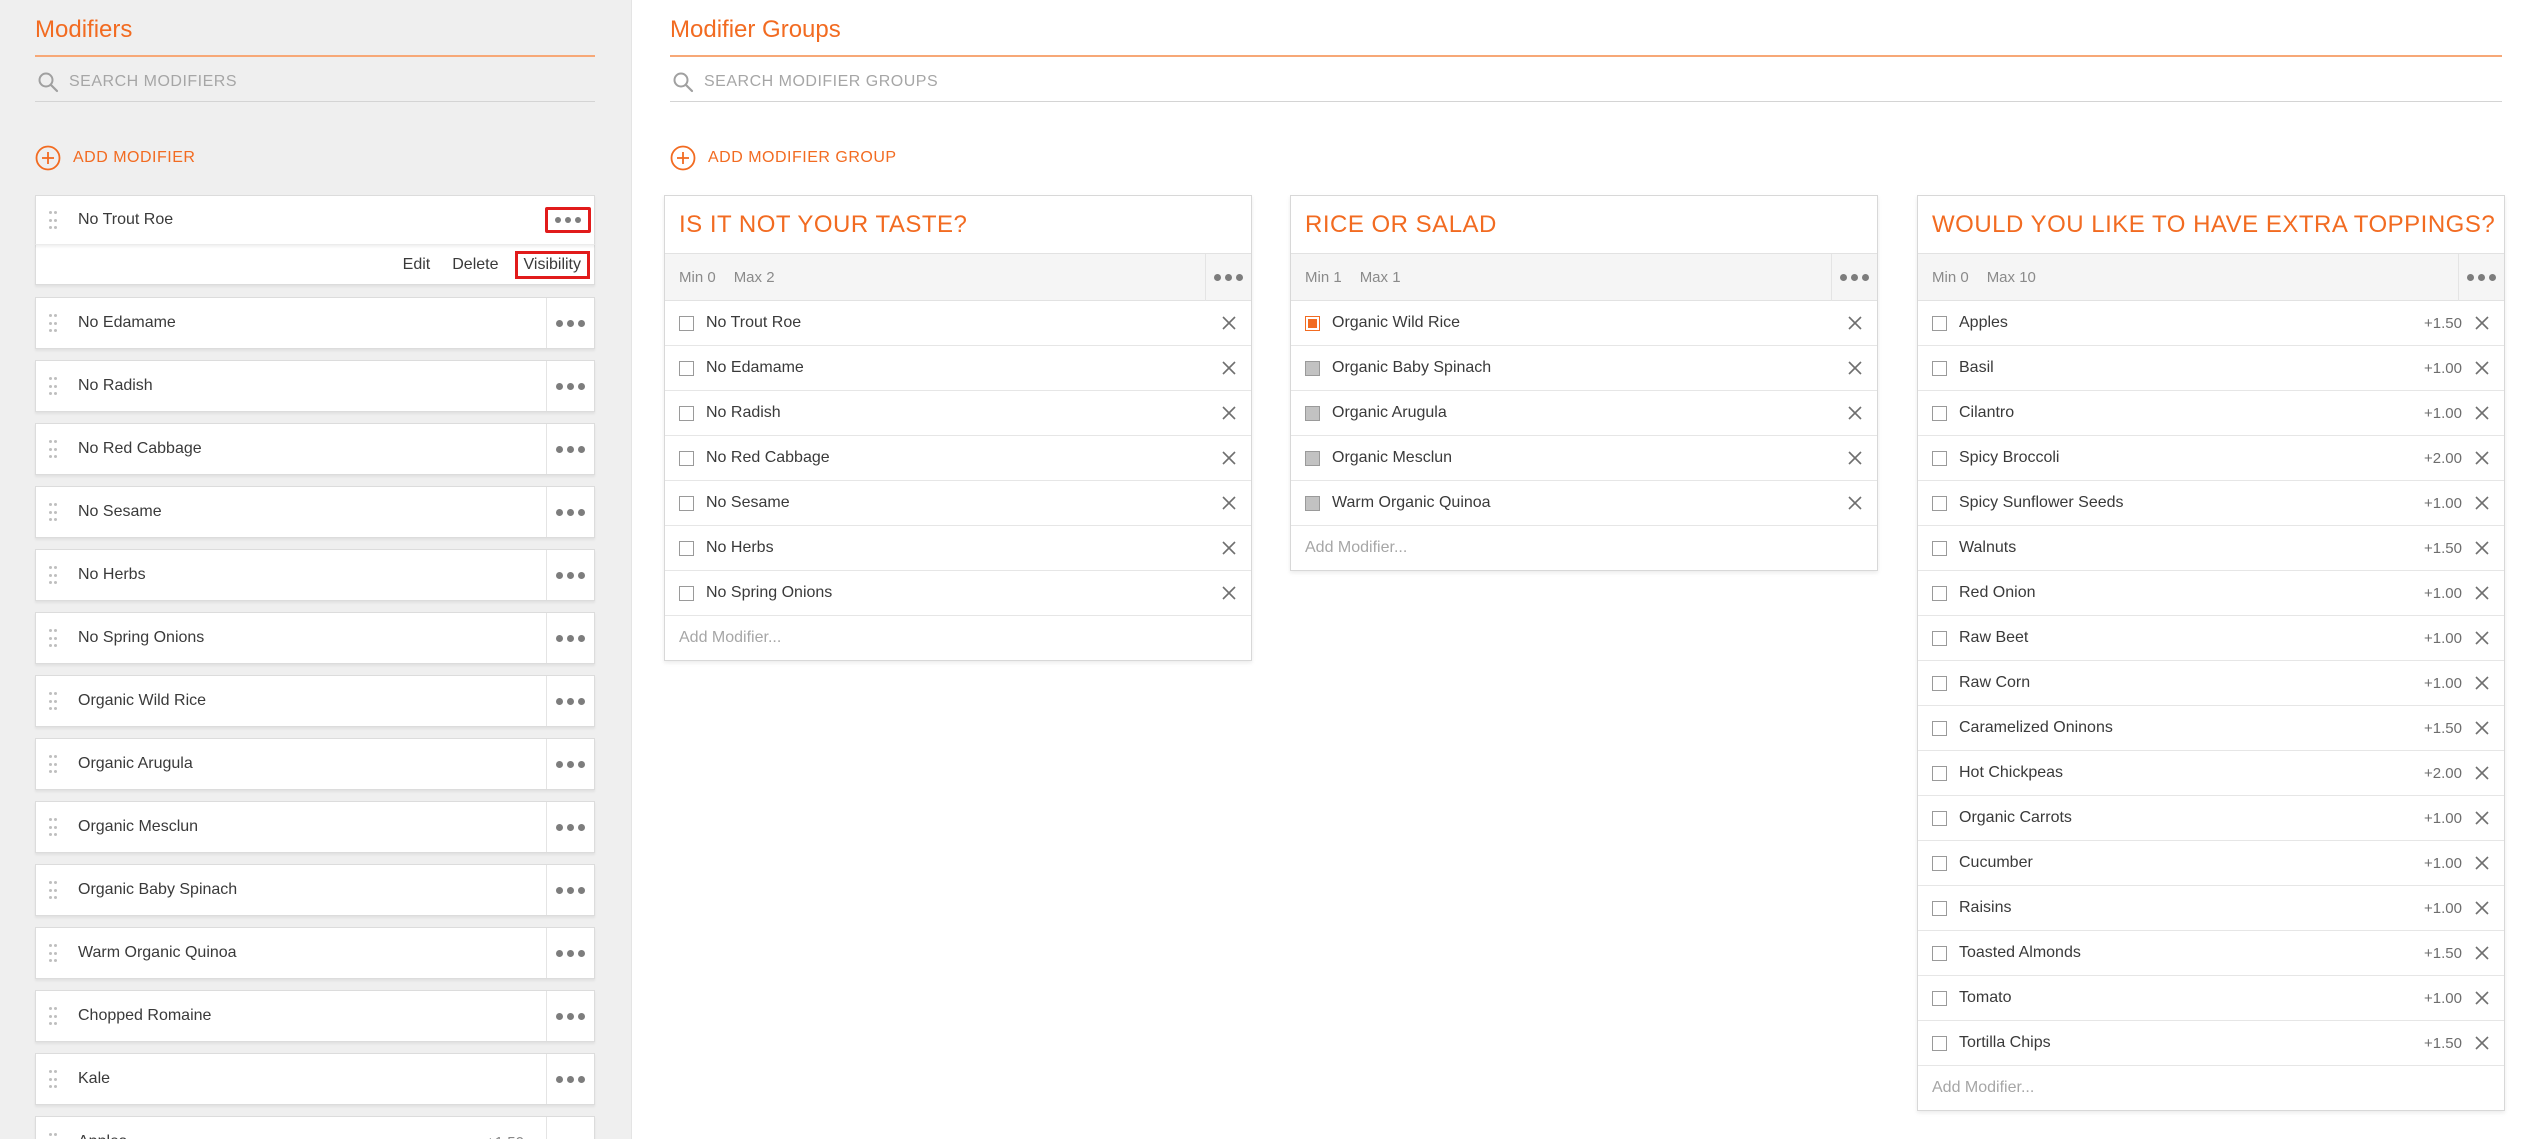 This screenshot has height=1139, width=2537. Describe the element at coordinates (1603, 81) in the screenshot. I see `search-modifier-groups-input` at that location.